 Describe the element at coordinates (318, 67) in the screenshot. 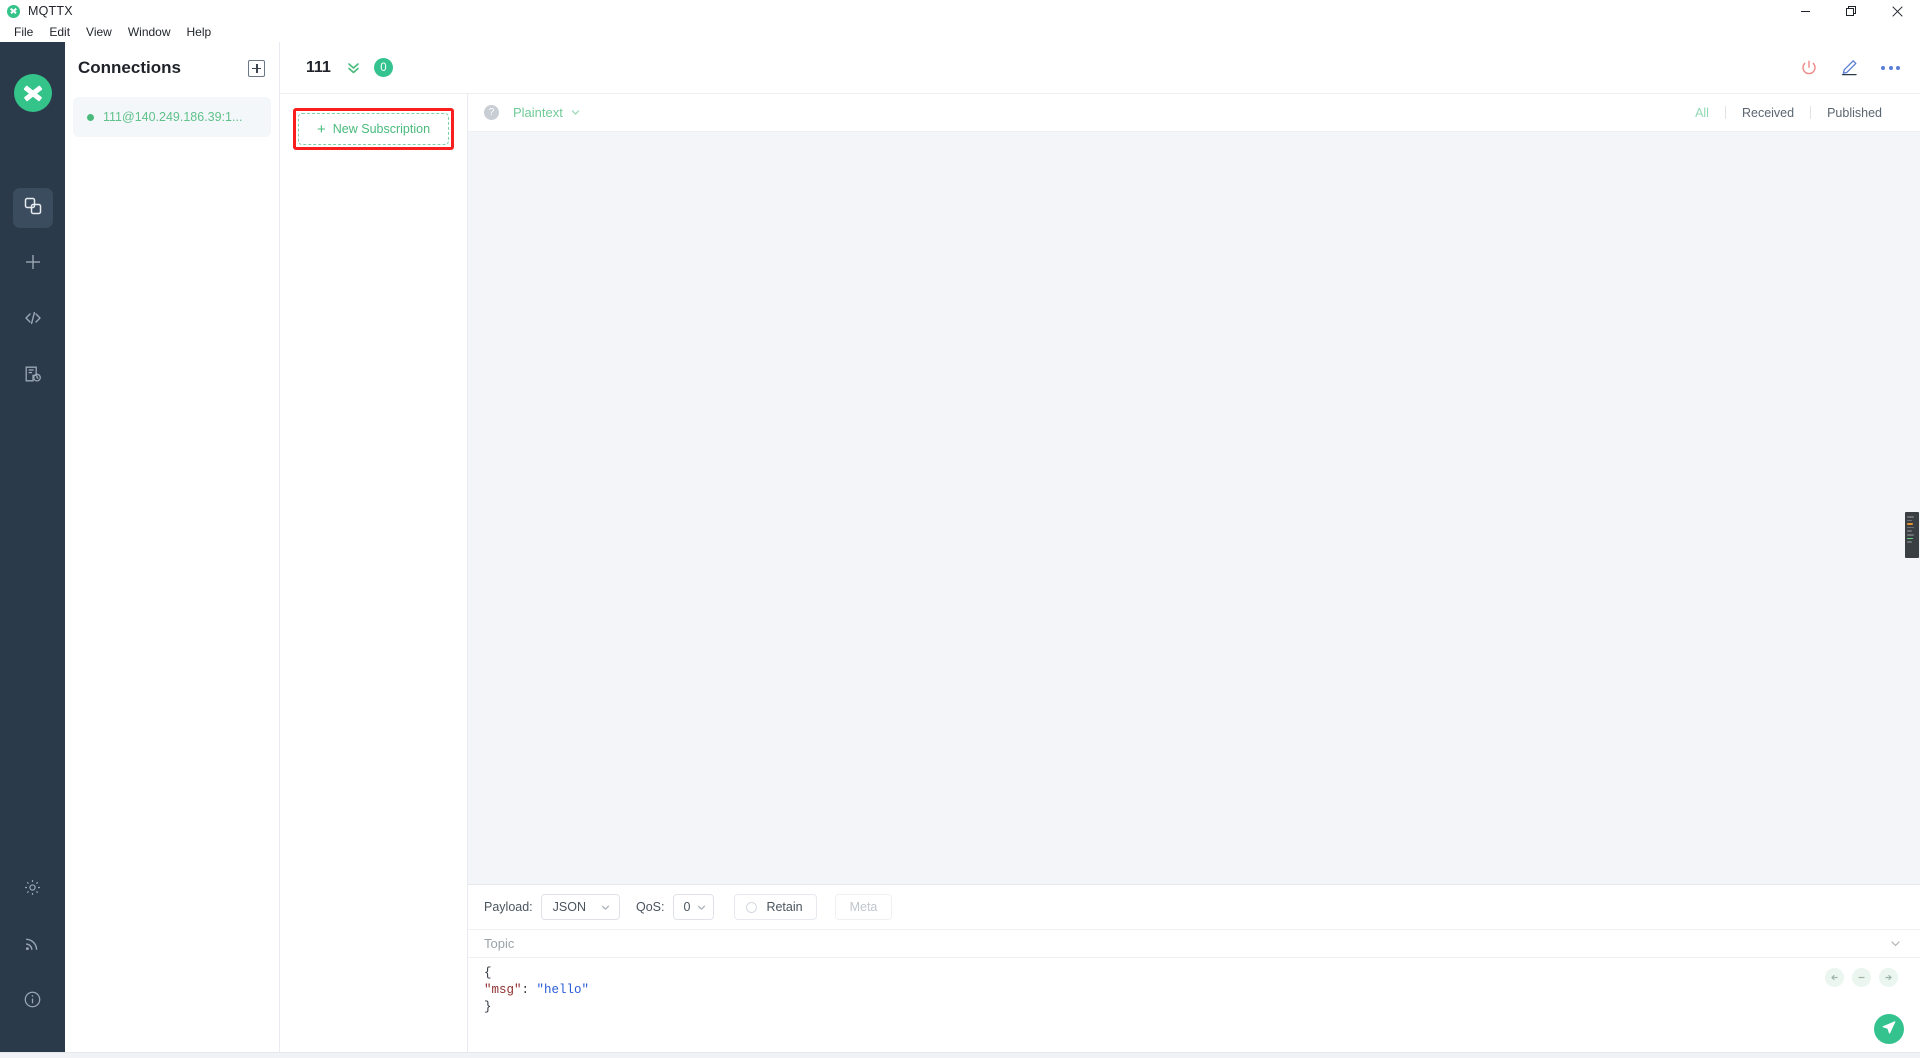

I see `connection-title: 111` at that location.